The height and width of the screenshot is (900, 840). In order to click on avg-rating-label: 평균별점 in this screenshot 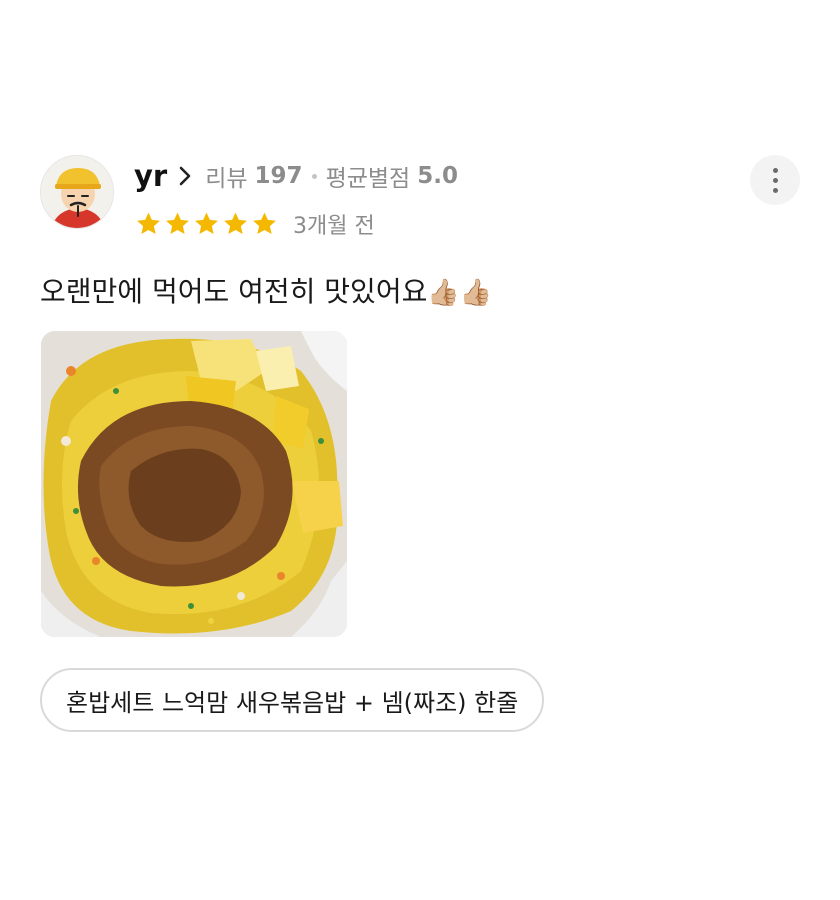, I will do `click(368, 179)`.